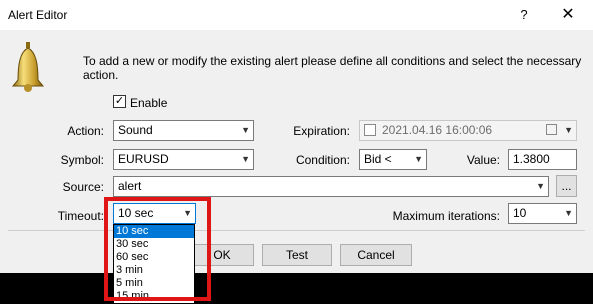 Image resolution: width=593 pixels, height=304 pixels. What do you see at coordinates (322, 160) in the screenshot?
I see `condition-label: Condition:` at bounding box center [322, 160].